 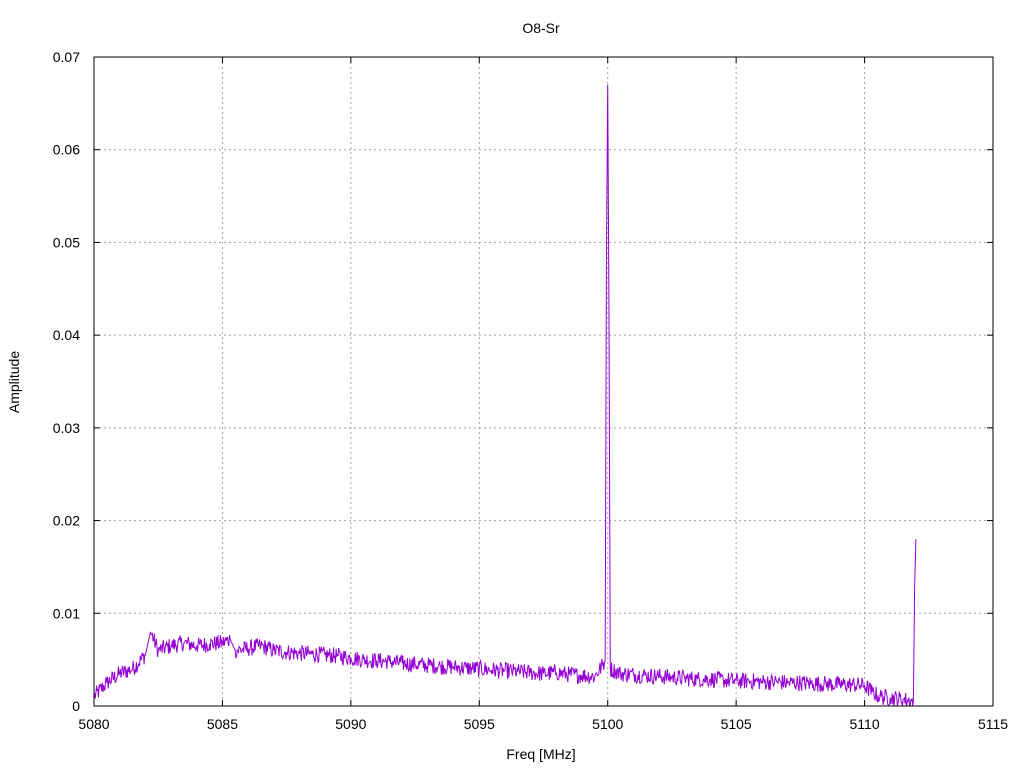 What do you see at coordinates (66, 521) in the screenshot?
I see `y-tick-label: 0.02` at bounding box center [66, 521].